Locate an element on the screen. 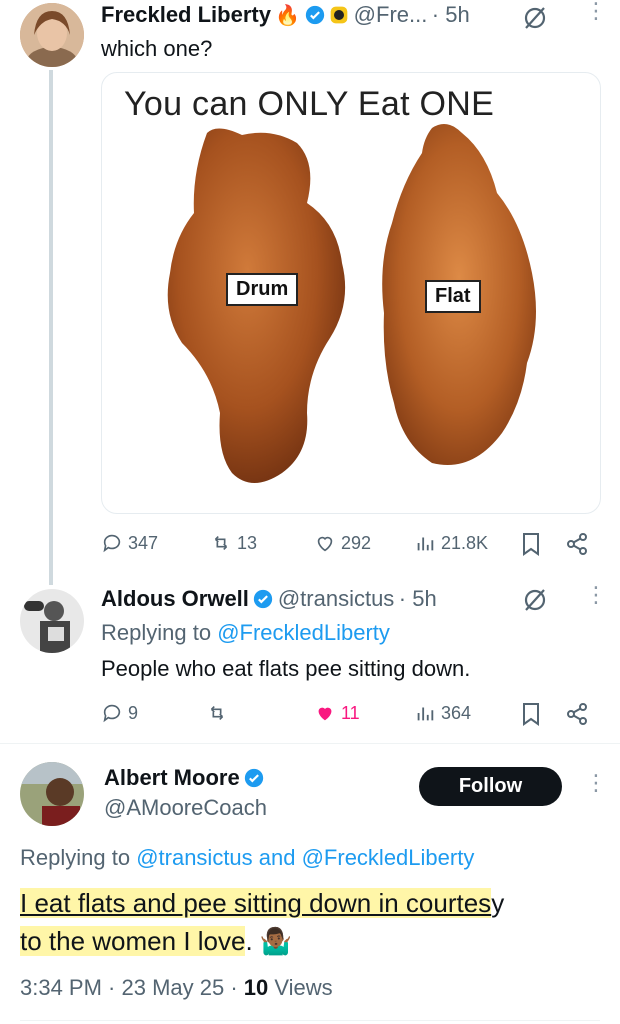  avatar-aldous-orwell is located at coordinates (52, 621).